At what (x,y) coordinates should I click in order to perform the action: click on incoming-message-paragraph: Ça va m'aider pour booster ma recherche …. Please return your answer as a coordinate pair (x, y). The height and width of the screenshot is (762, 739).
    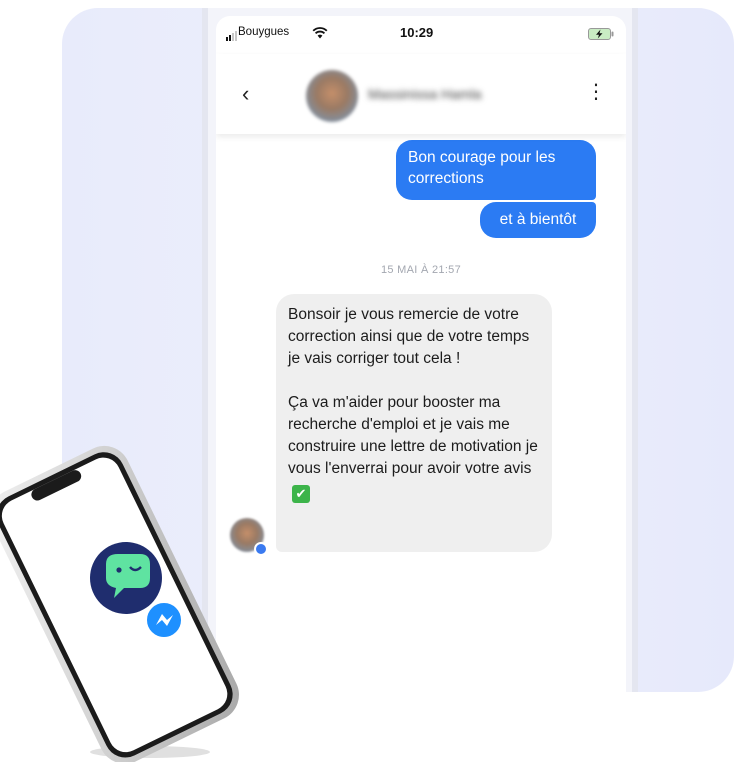
    Looking at the image, I should click on (414, 447).